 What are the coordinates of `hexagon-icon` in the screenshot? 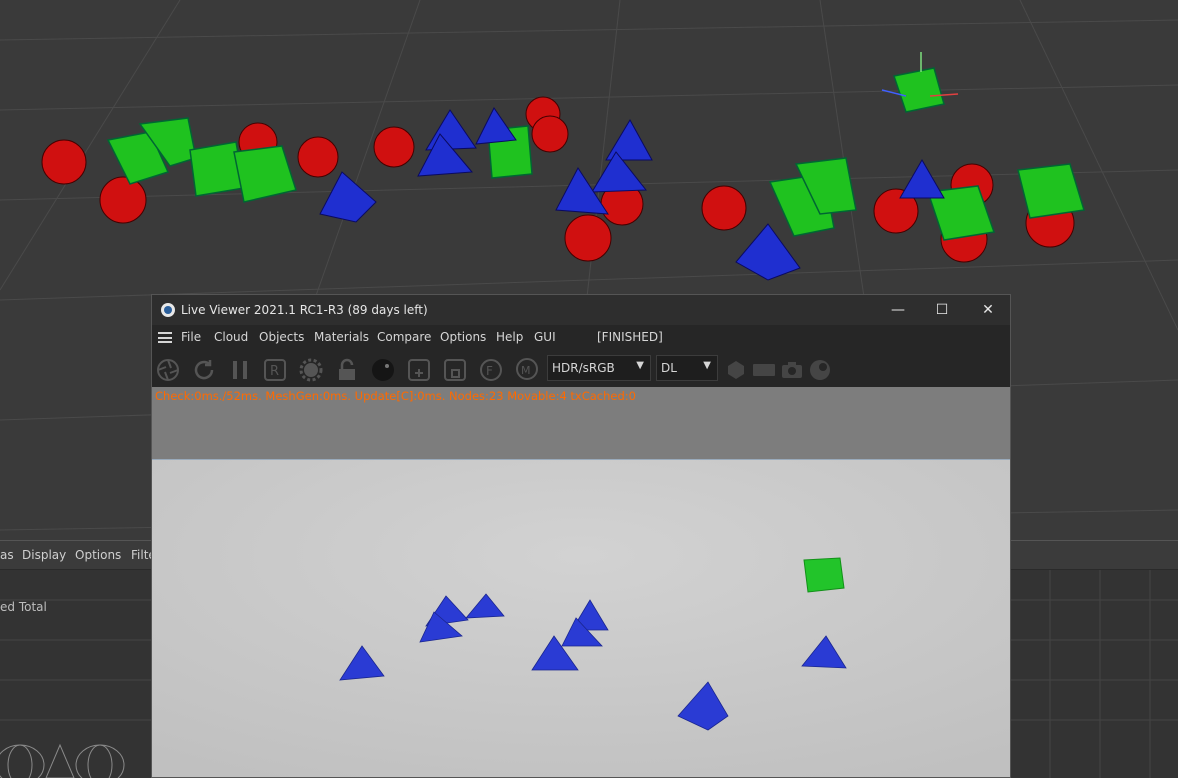 It's located at (736, 370).